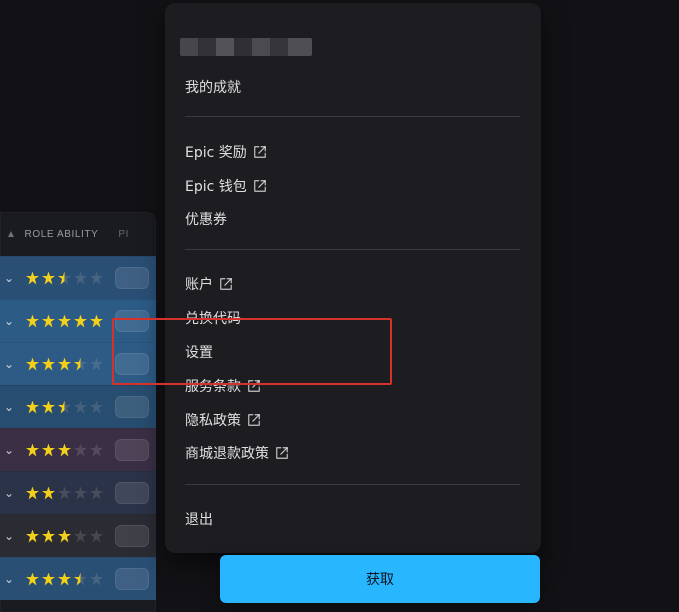 The image size is (679, 612). What do you see at coordinates (246, 47) in the screenshot?
I see `username-obscured` at bounding box center [246, 47].